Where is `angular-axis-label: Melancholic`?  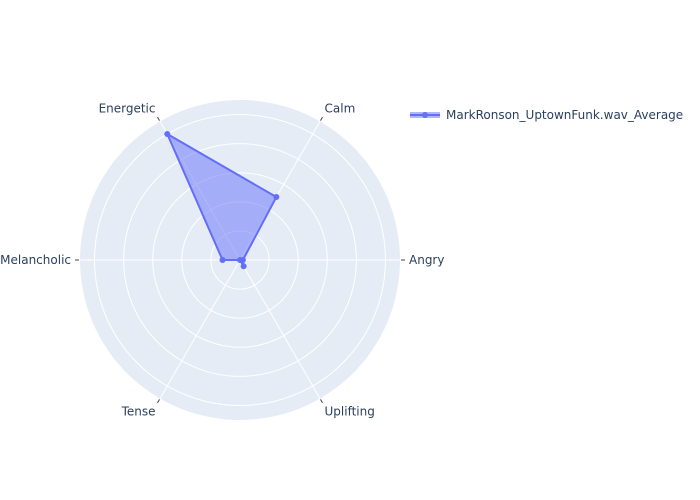 angular-axis-label: Melancholic is located at coordinates (35, 260).